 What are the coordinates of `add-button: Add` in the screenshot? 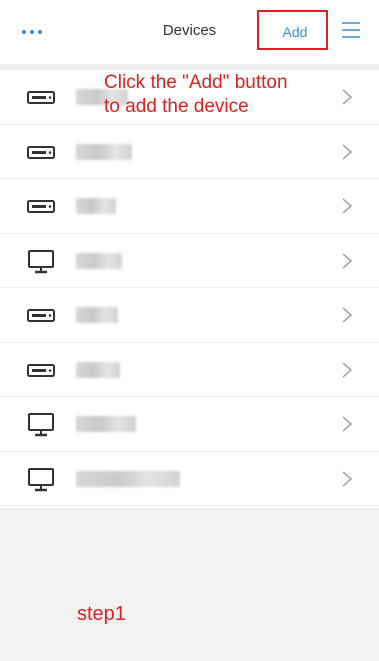 It's located at (295, 32).